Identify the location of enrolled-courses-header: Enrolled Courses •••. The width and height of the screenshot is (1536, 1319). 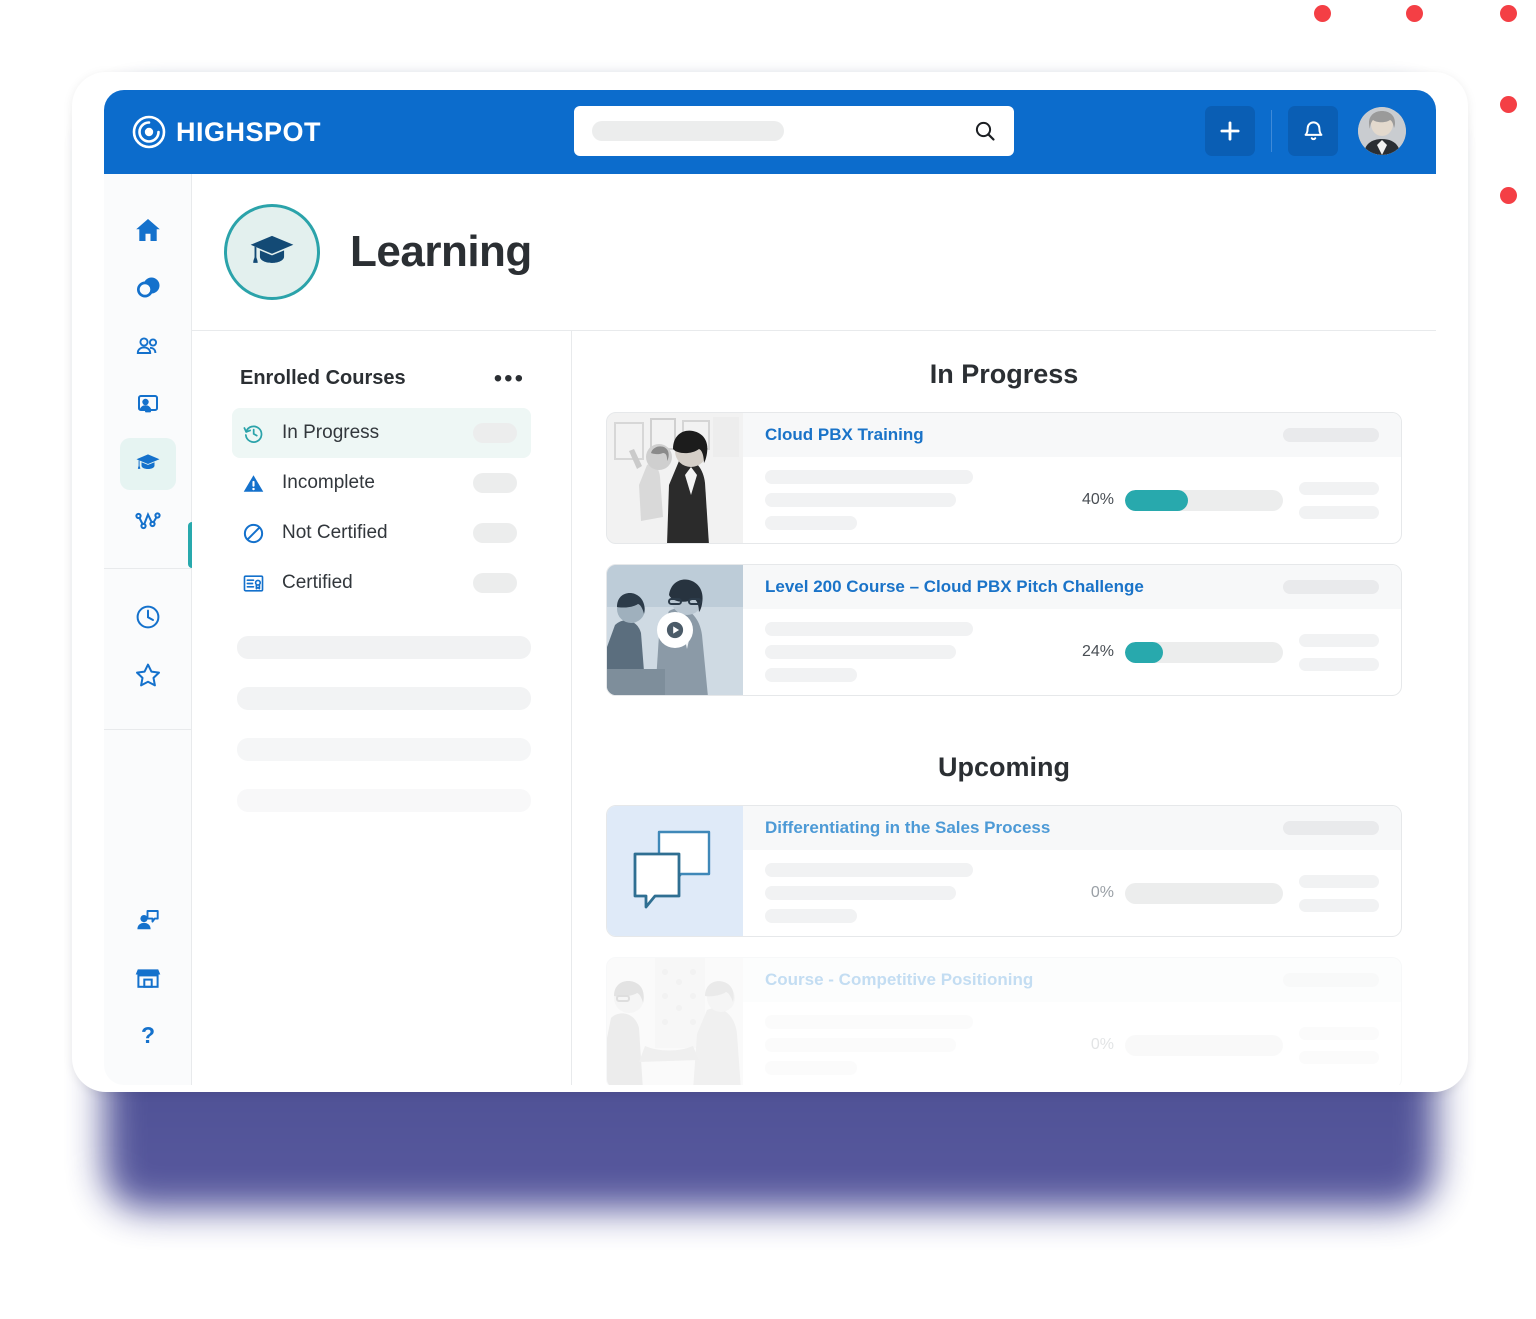
(381, 369).